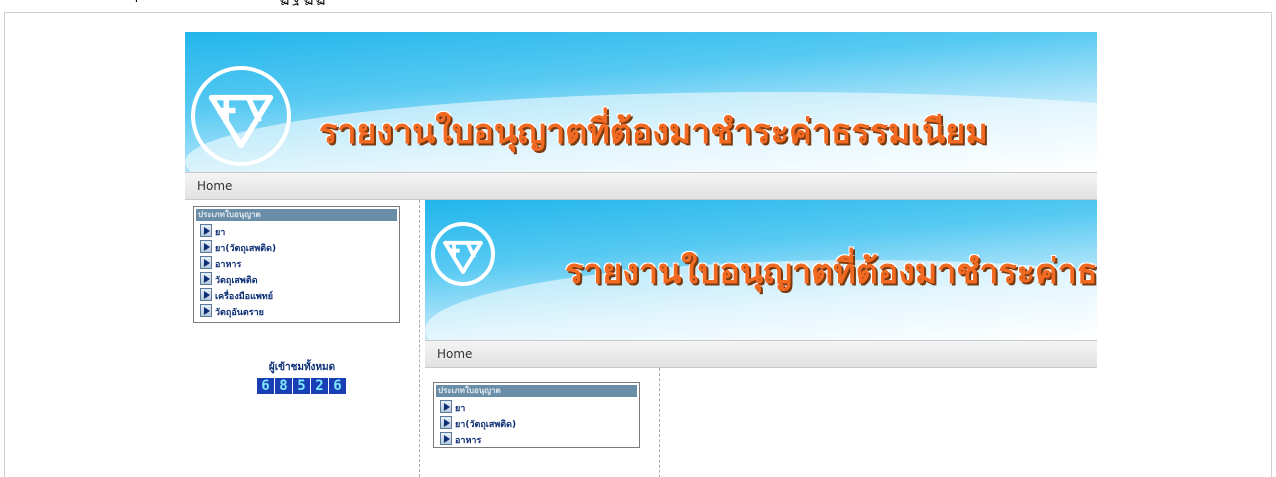  I want to click on nav-bar: Home, so click(641, 186).